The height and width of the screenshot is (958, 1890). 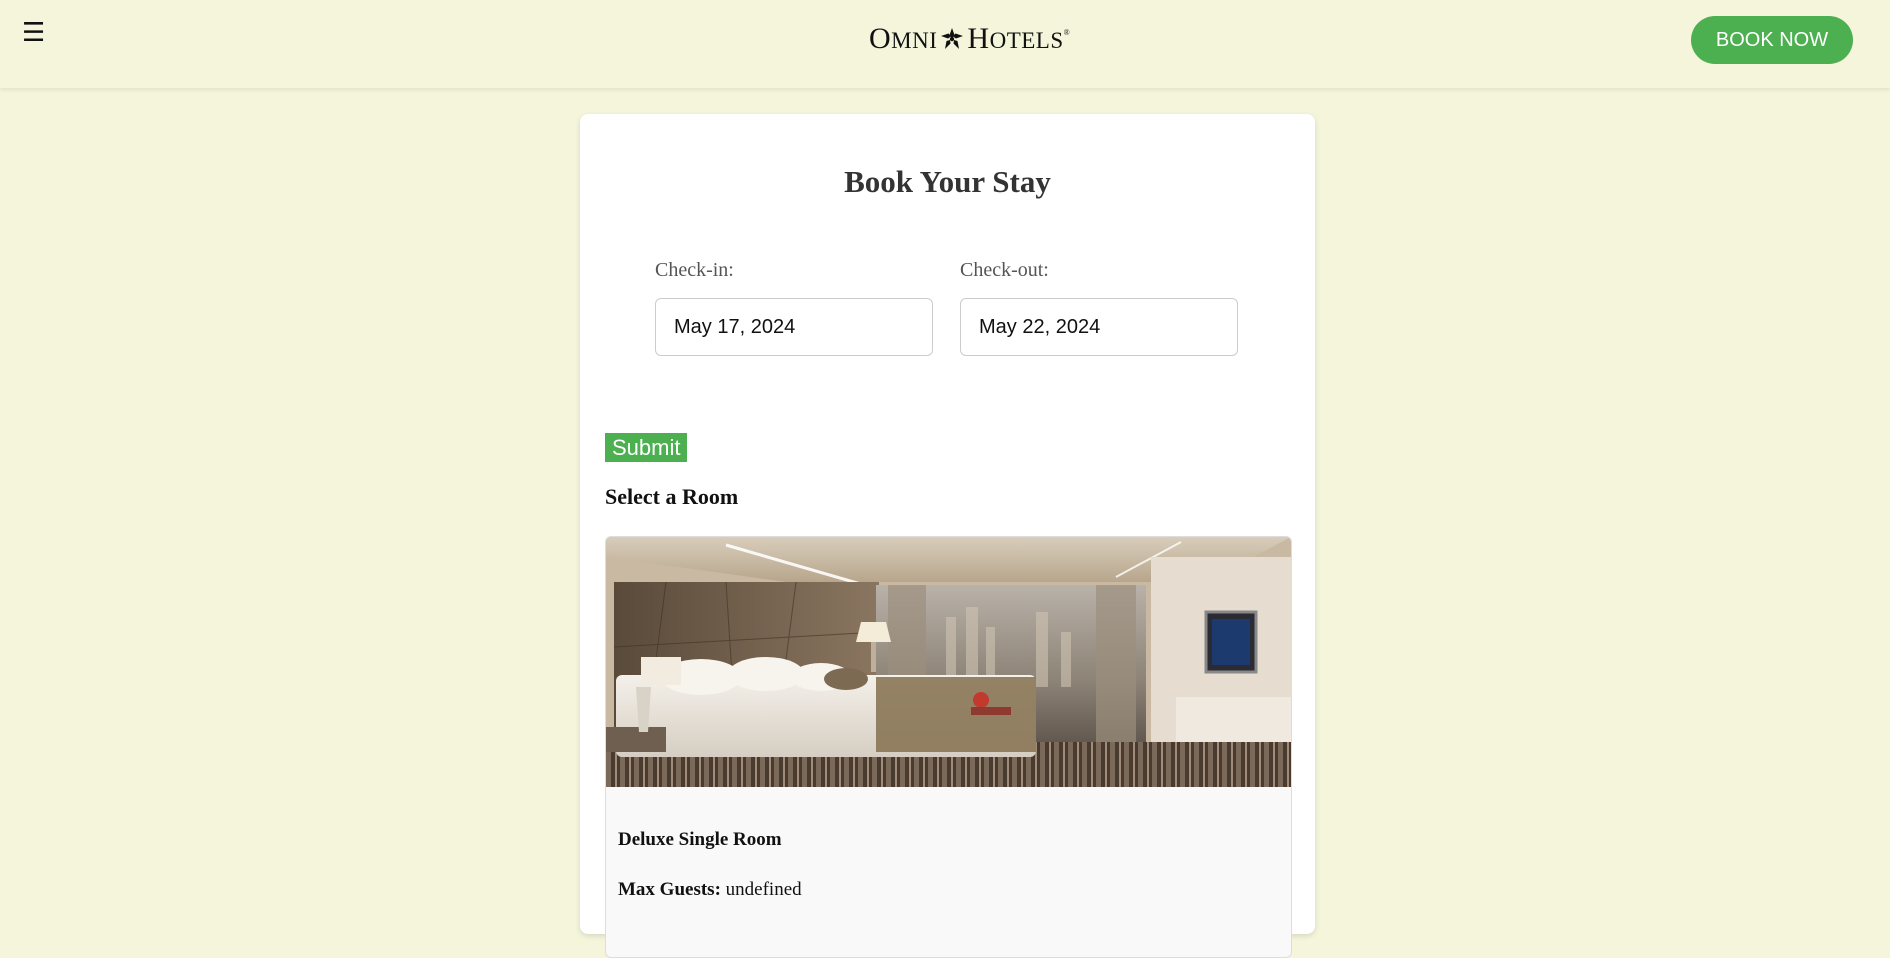 I want to click on hotel-room-photo, so click(x=948, y=662).